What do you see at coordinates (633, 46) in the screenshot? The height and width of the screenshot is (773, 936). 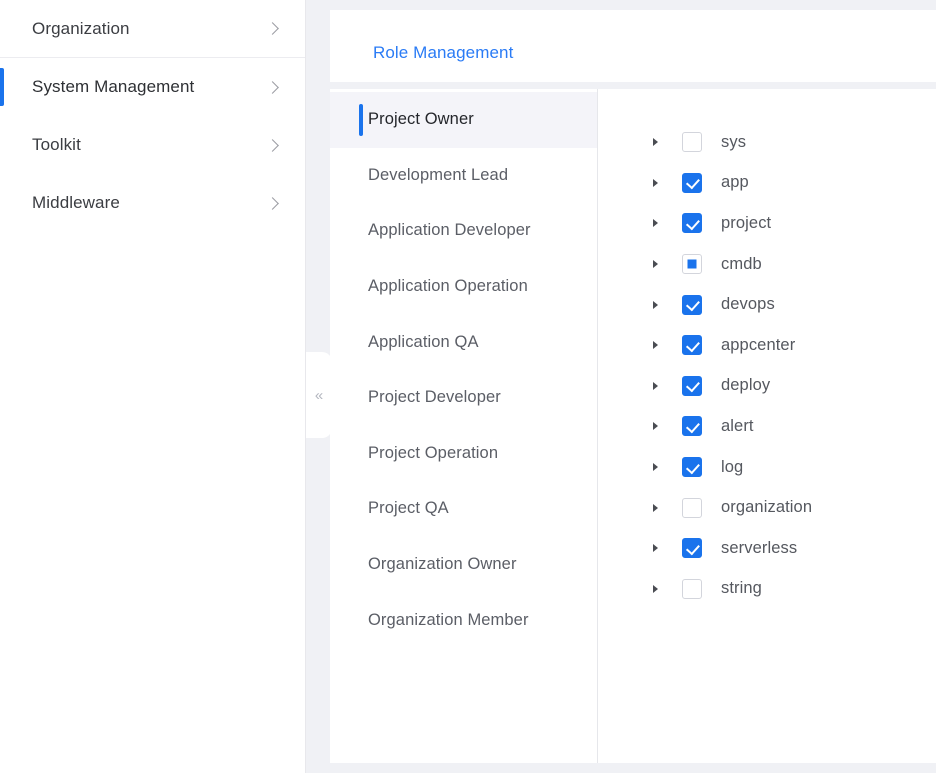 I see `header-card: Role Management` at bounding box center [633, 46].